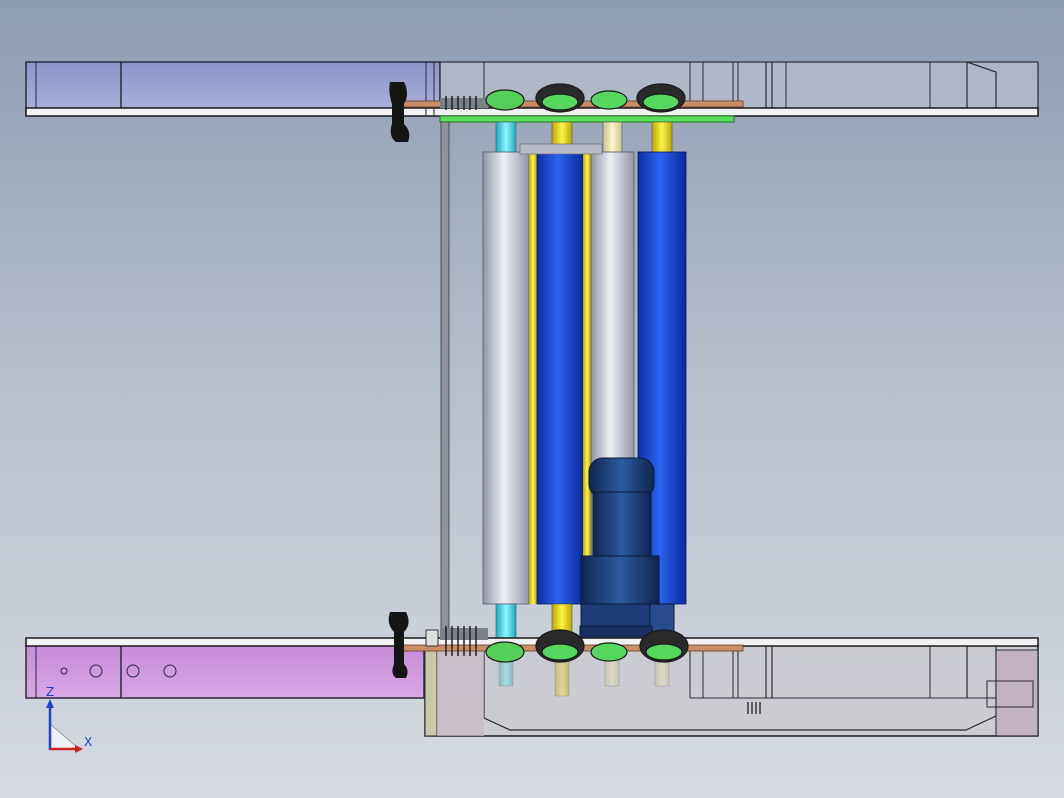 The image size is (1064, 798). I want to click on top-frame, so click(532, 101).